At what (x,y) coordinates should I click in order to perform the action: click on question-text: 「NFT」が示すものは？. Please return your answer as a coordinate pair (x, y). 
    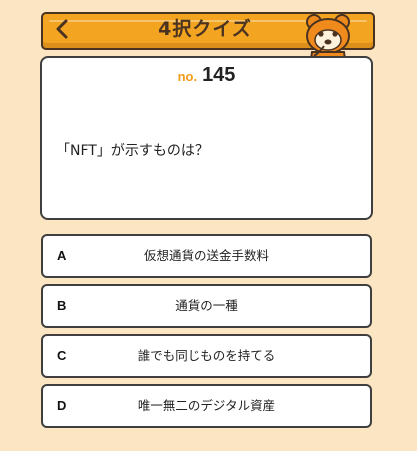
    Looking at the image, I should click on (132, 151).